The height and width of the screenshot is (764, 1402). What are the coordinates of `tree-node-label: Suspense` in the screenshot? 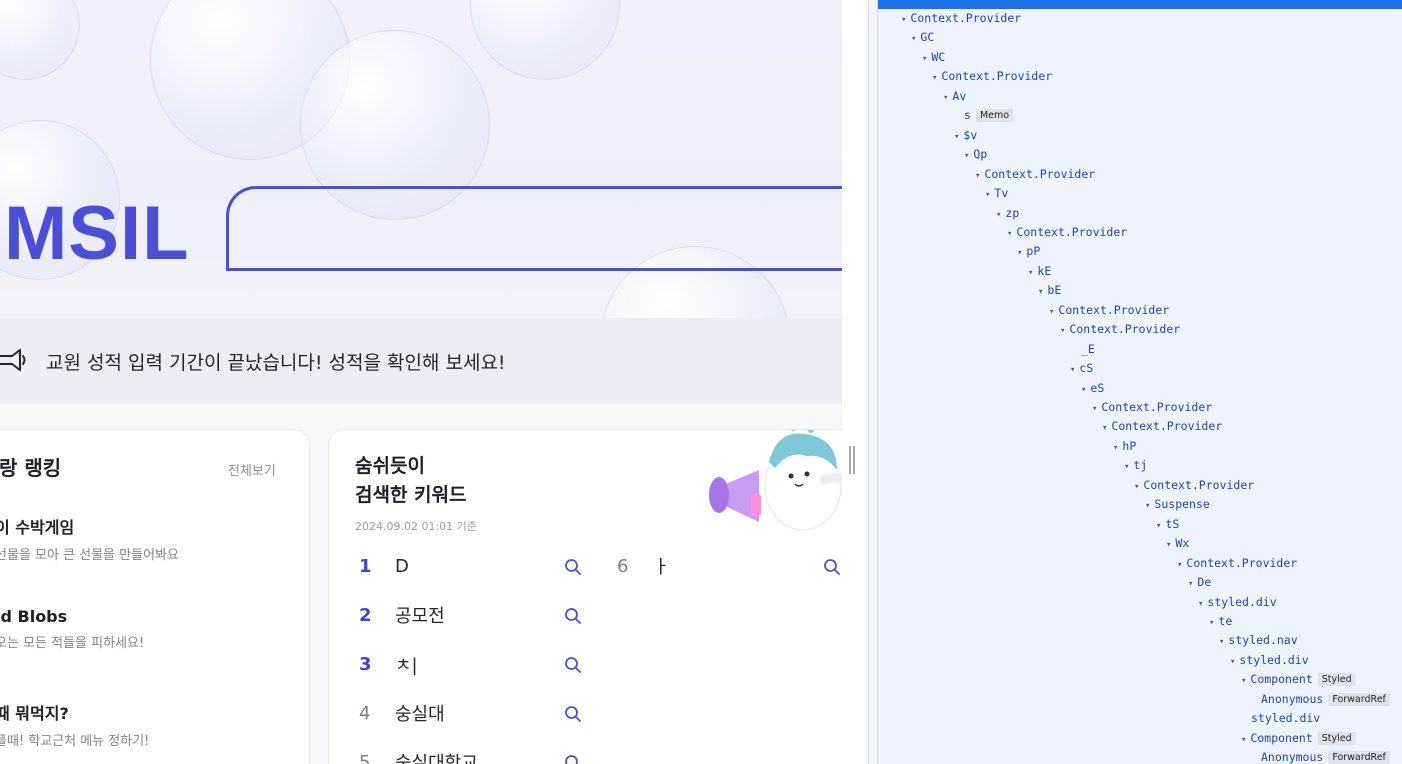 It's located at (1182, 504).